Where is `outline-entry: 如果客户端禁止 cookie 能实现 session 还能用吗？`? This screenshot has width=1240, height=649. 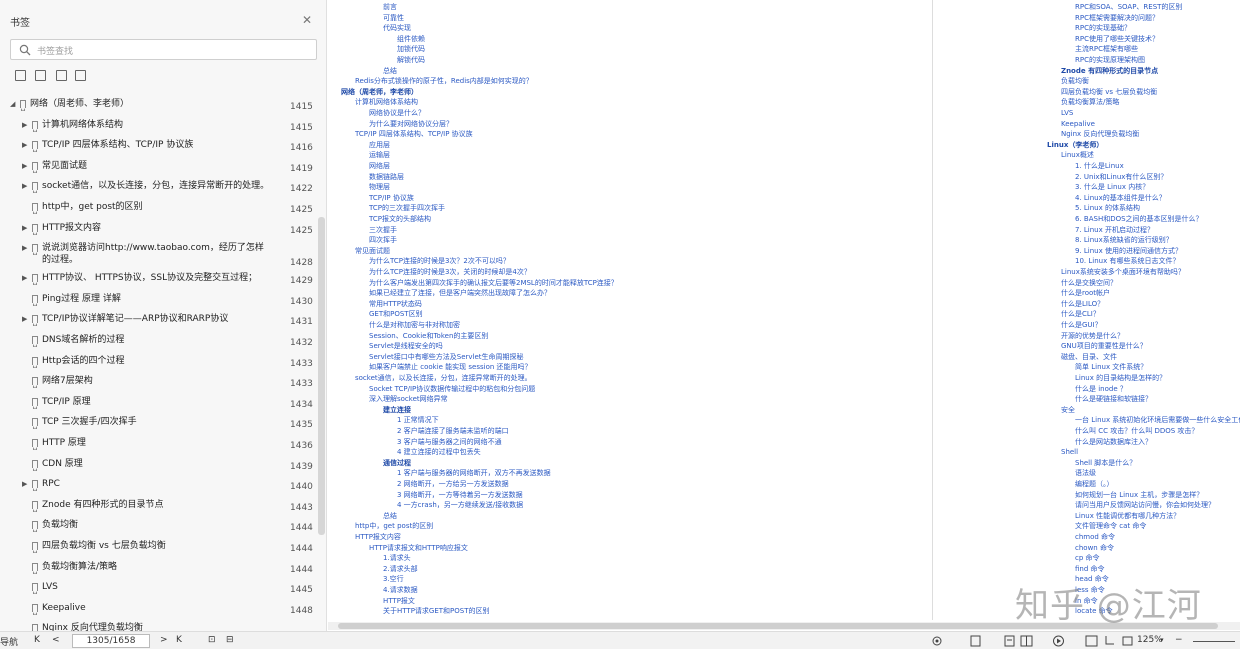
outline-entry: 如果客户端禁止 cookie 能实现 session 还能用吗？ is located at coordinates (450, 367).